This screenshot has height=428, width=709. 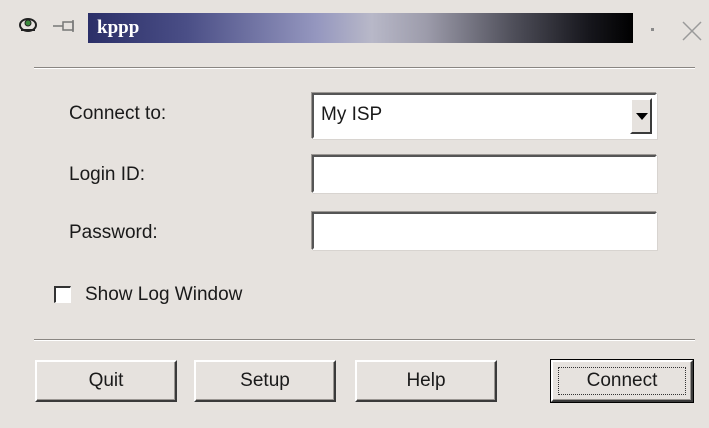 I want to click on close-icon, so click(x=692, y=31).